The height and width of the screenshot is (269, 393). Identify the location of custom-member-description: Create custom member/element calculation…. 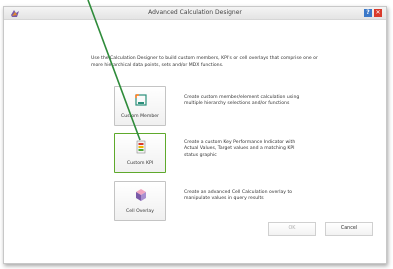
(242, 101).